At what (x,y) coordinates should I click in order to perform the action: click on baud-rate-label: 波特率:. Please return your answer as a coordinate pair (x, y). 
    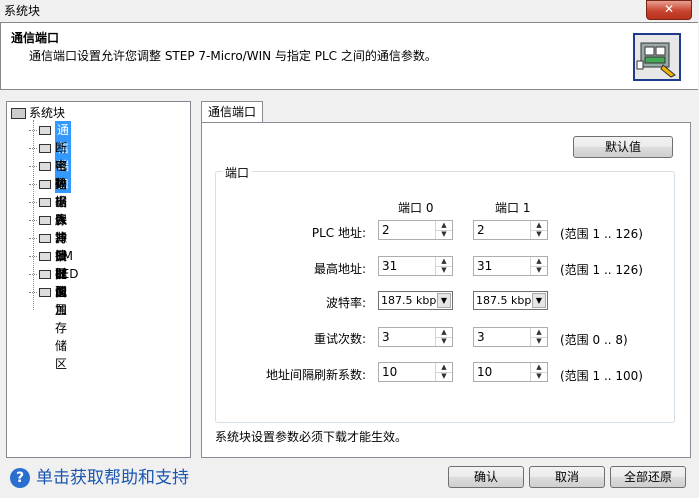
    Looking at the image, I should click on (345, 303).